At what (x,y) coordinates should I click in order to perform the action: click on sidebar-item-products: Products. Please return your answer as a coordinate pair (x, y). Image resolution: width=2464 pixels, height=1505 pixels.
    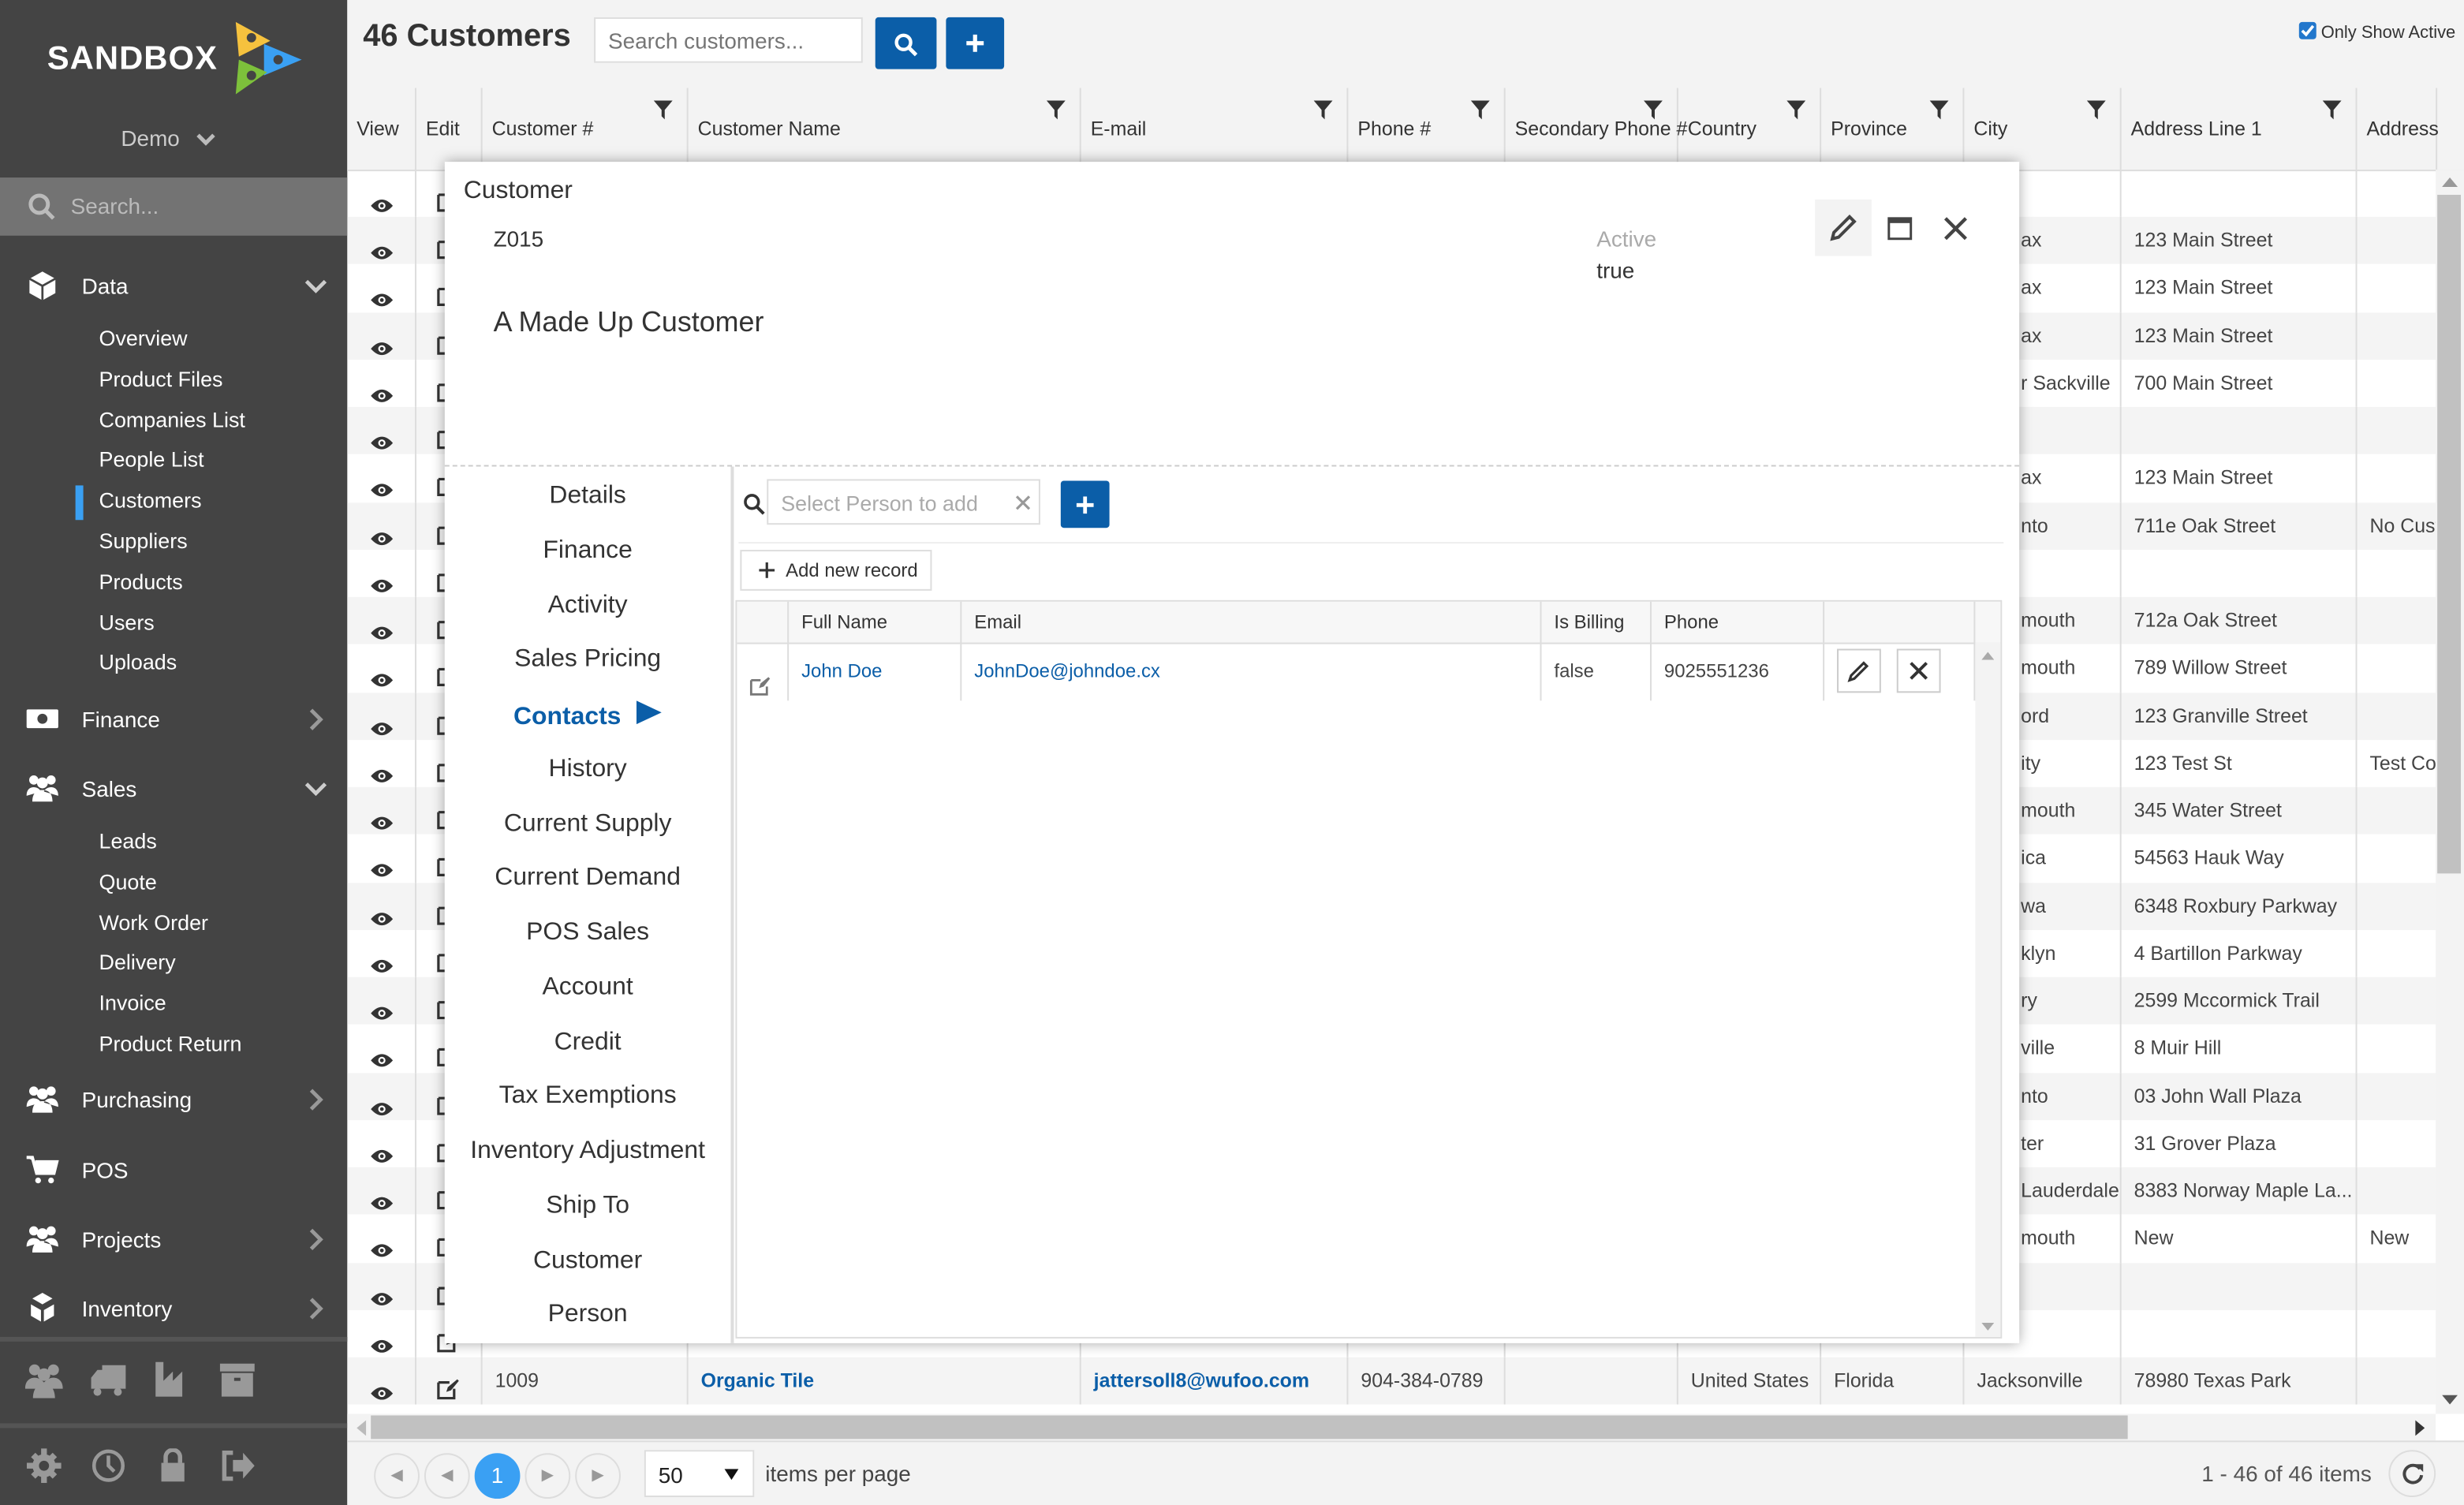
    Looking at the image, I should click on (141, 582).